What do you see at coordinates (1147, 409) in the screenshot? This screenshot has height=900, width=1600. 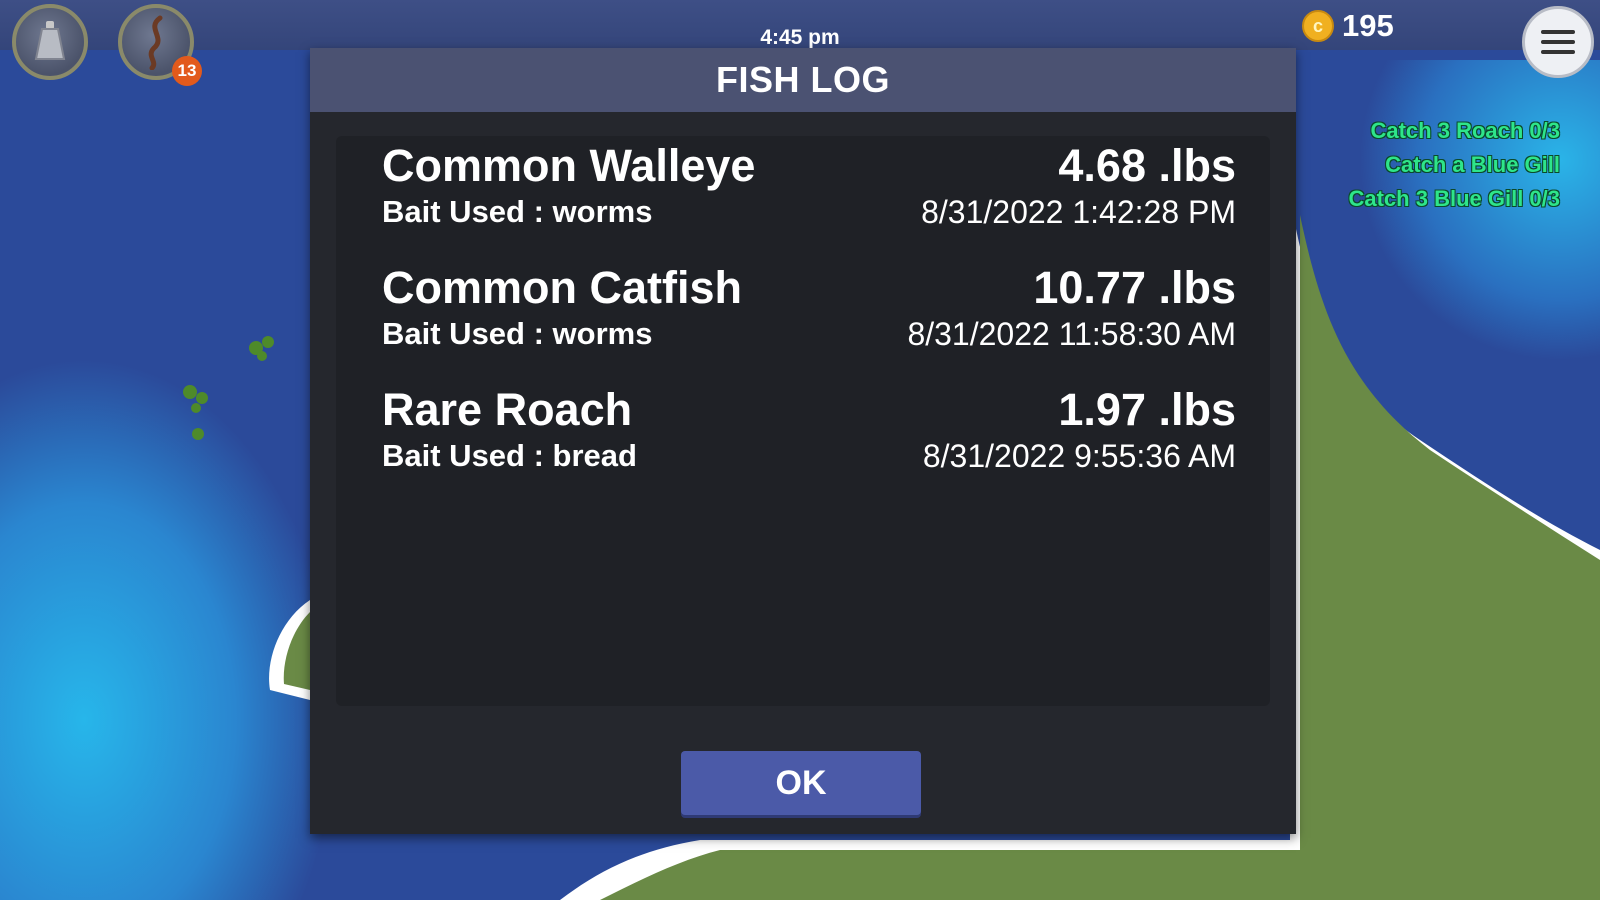 I see `fish-weight: 1.97 .lbs` at bounding box center [1147, 409].